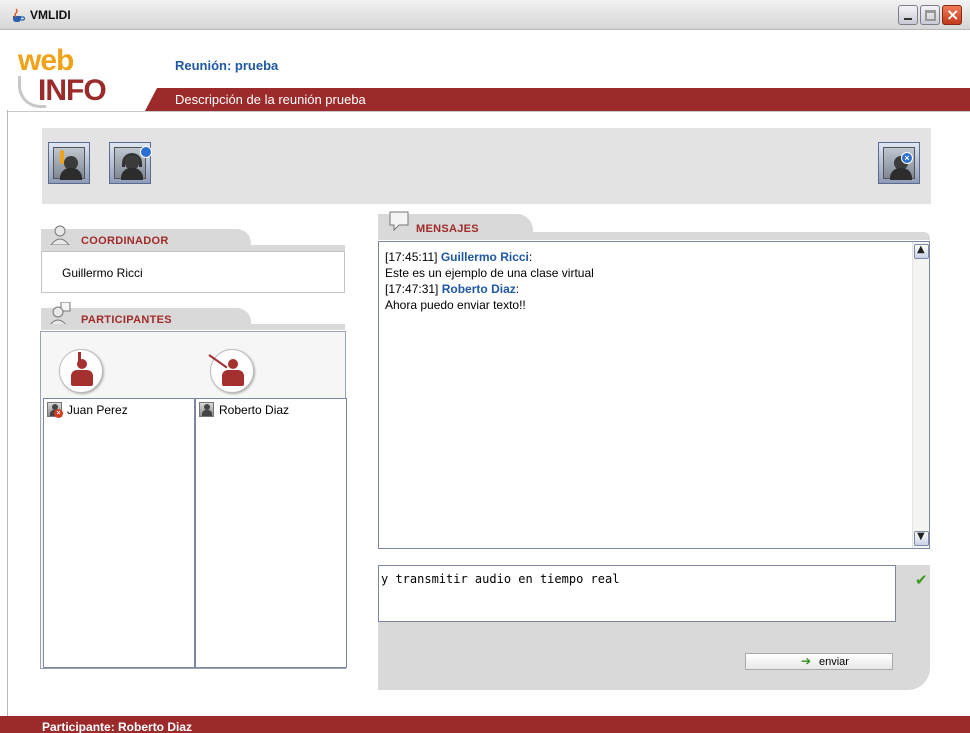 Image resolution: width=970 pixels, height=733 pixels. I want to click on audio-headset-icon, so click(133, 163).